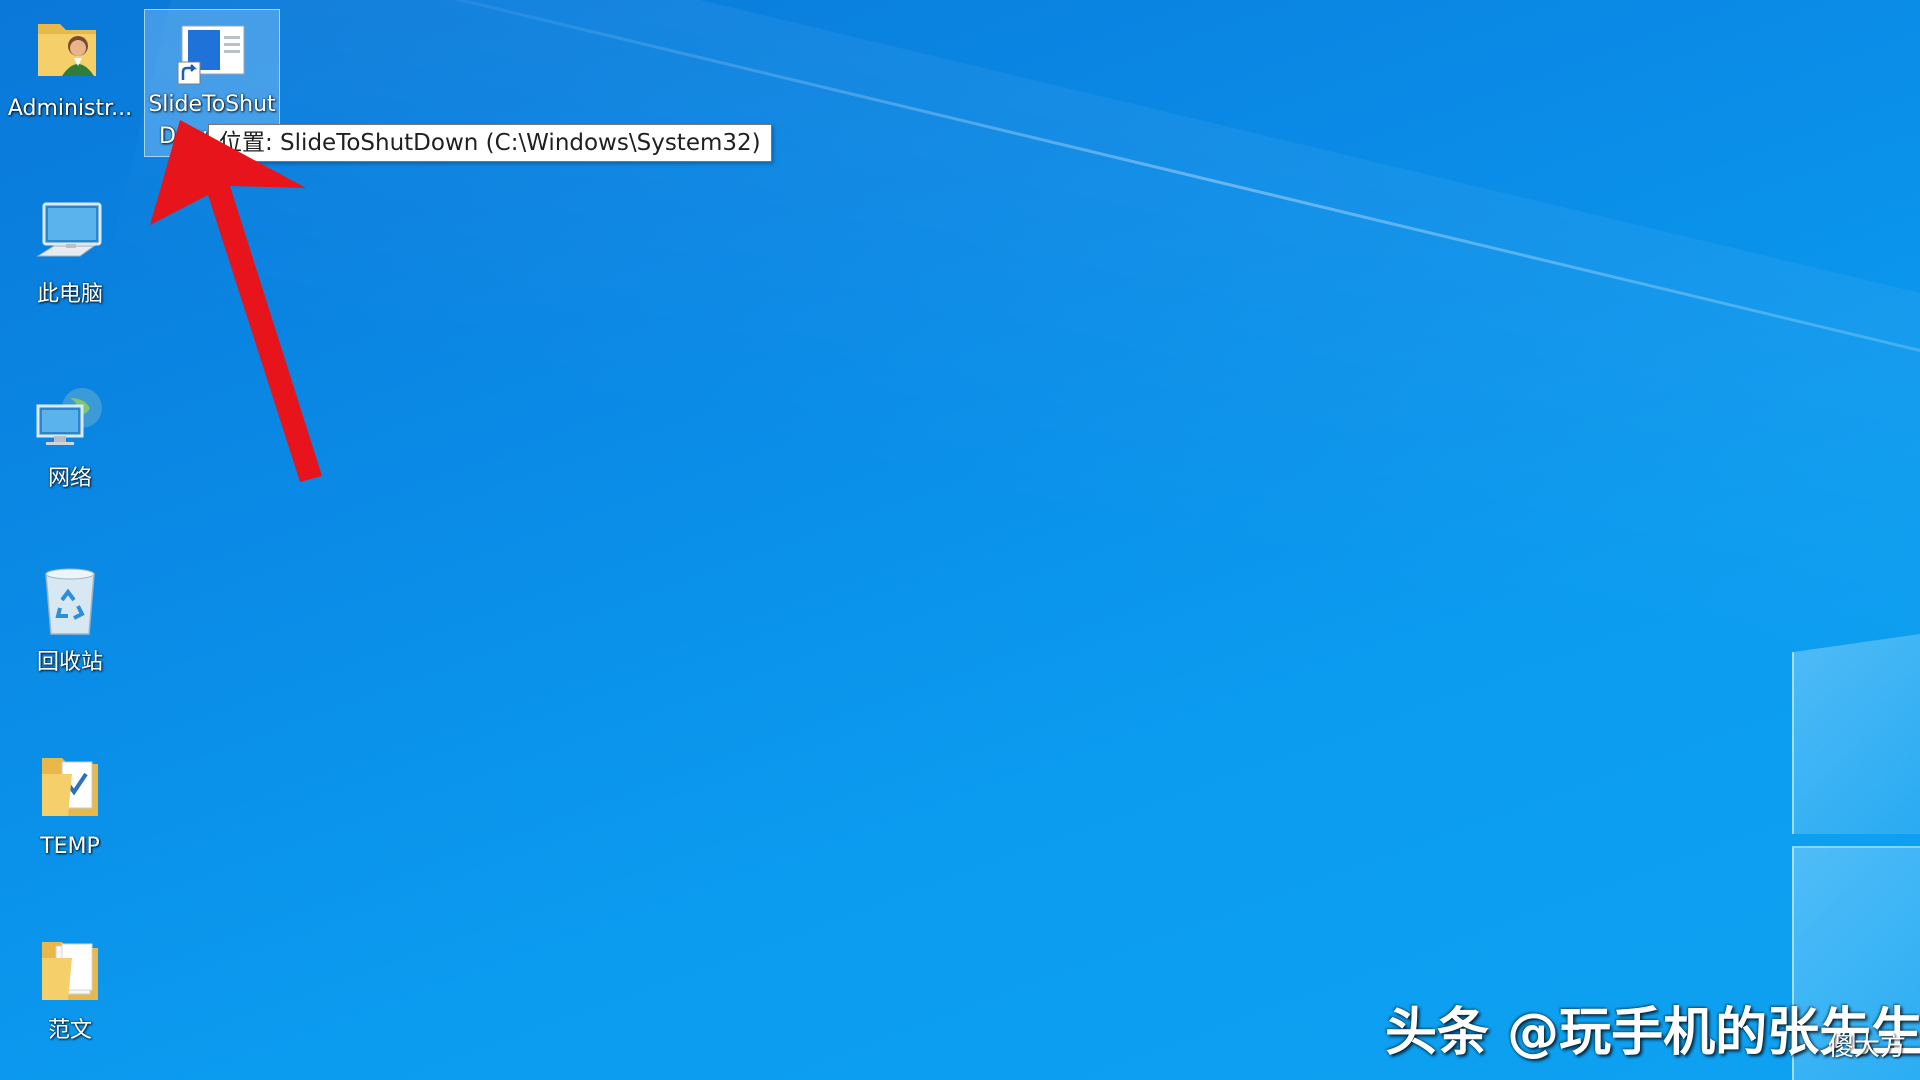  I want to click on desktop-icon-network: 网络, so click(70, 437).